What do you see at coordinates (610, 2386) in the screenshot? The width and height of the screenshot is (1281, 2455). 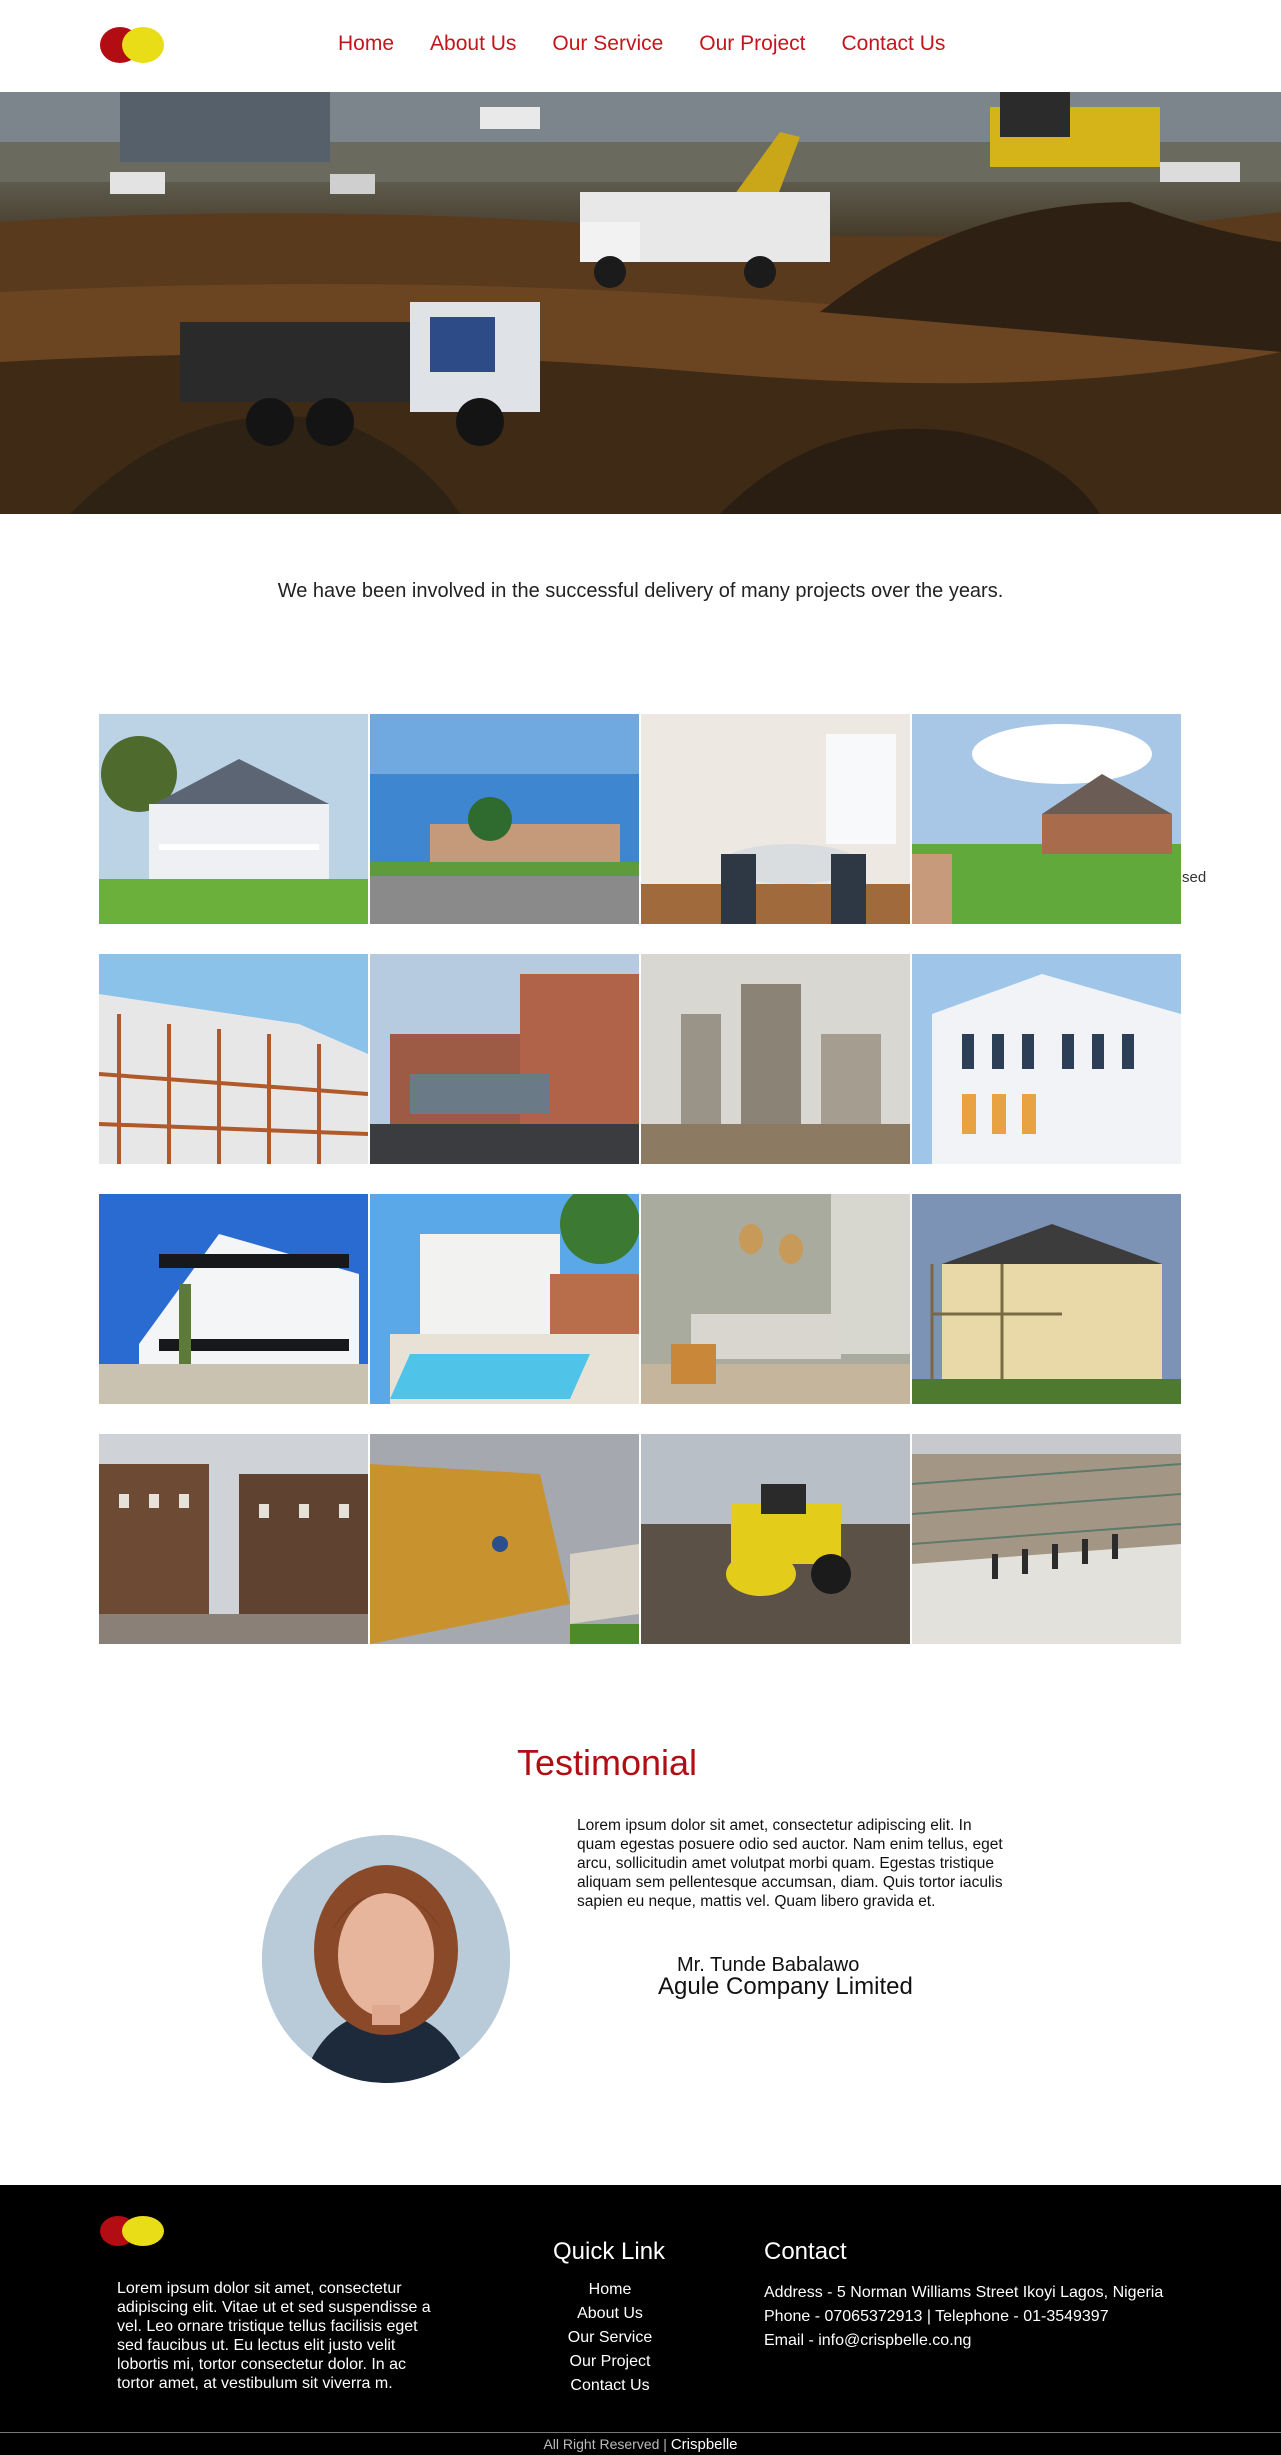 I see `footer-link-contact-us: Contact Us` at bounding box center [610, 2386].